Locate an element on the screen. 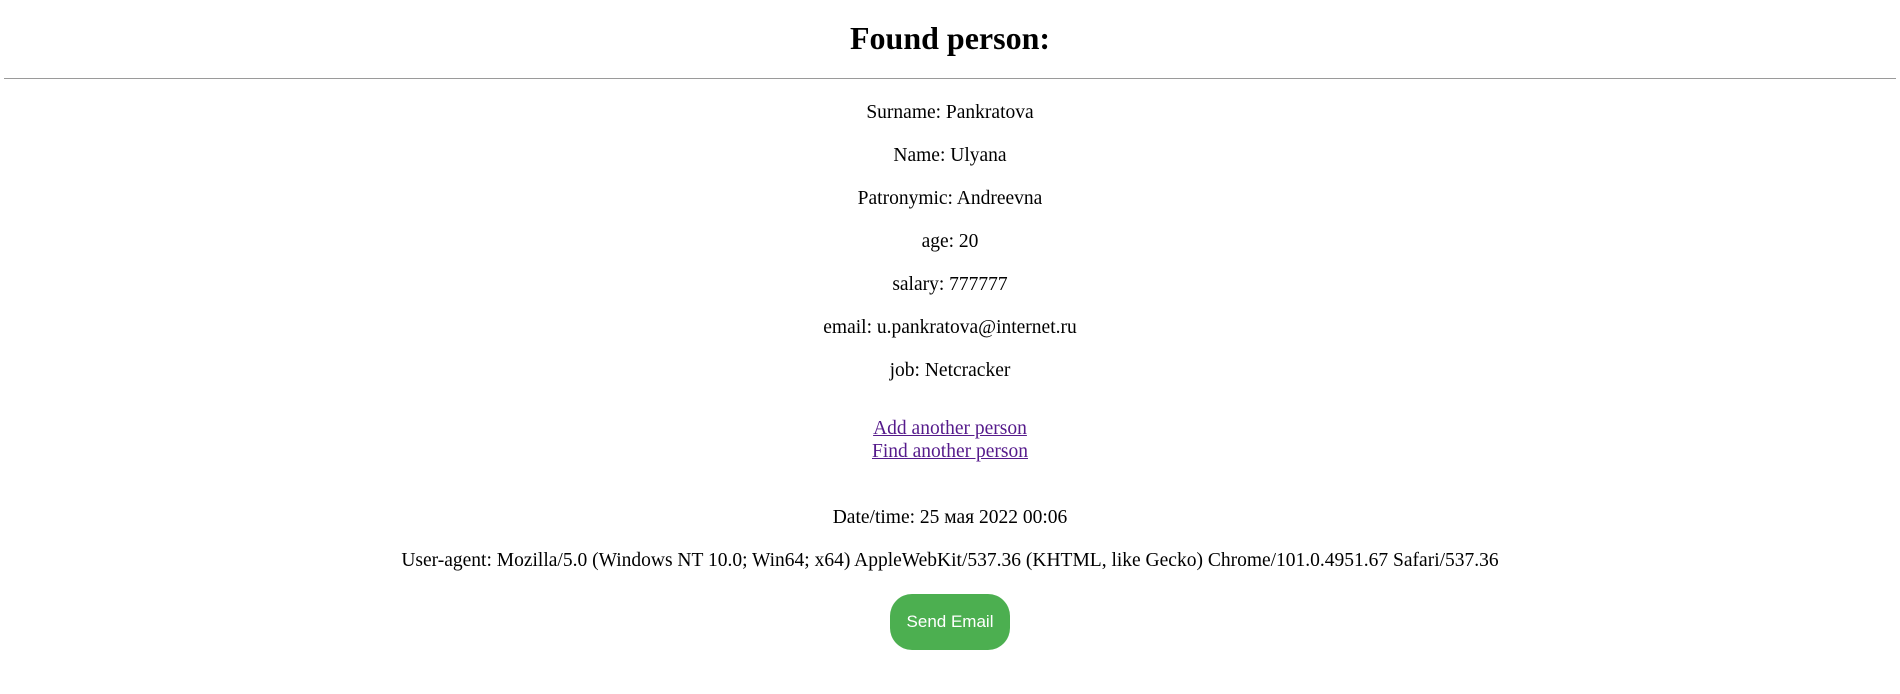  send-email-button: Send Email is located at coordinates (950, 622).